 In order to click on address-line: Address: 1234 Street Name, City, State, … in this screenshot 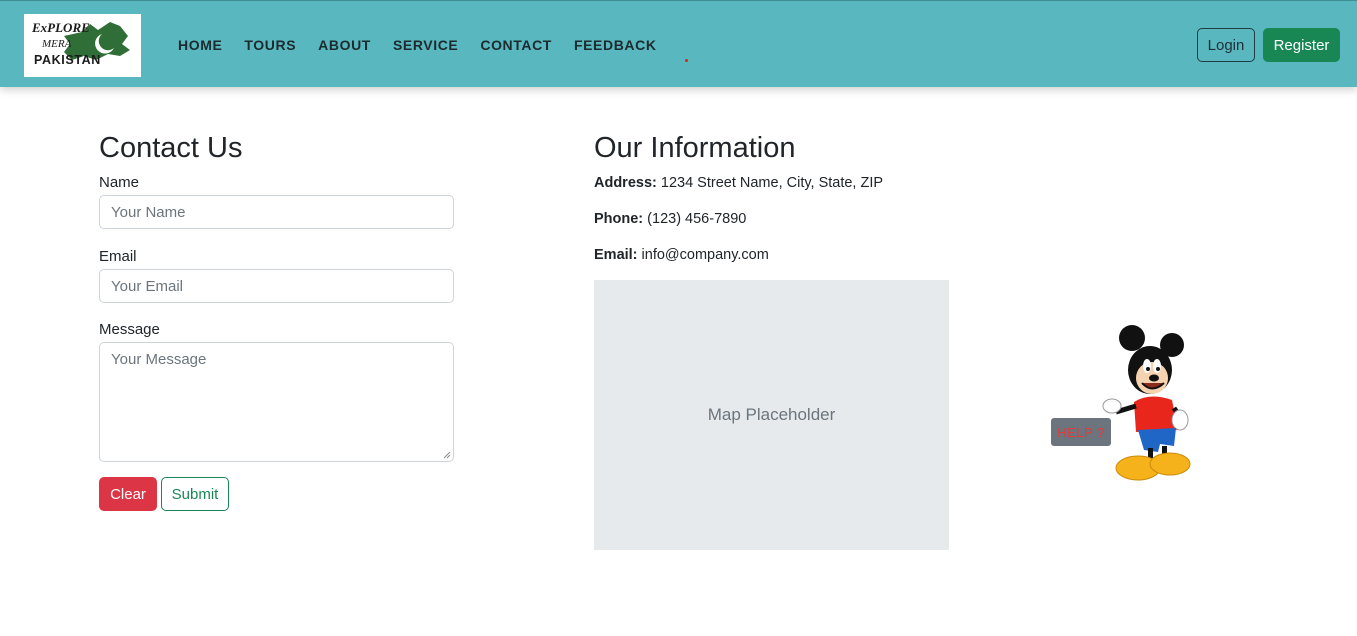, I will do `click(774, 183)`.